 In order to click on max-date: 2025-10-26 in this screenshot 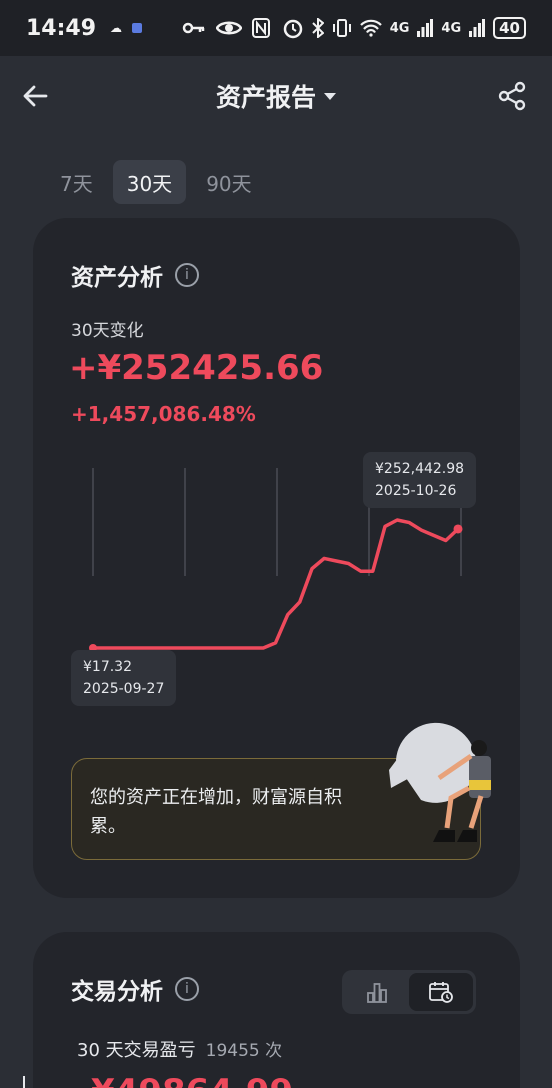, I will do `click(416, 491)`.